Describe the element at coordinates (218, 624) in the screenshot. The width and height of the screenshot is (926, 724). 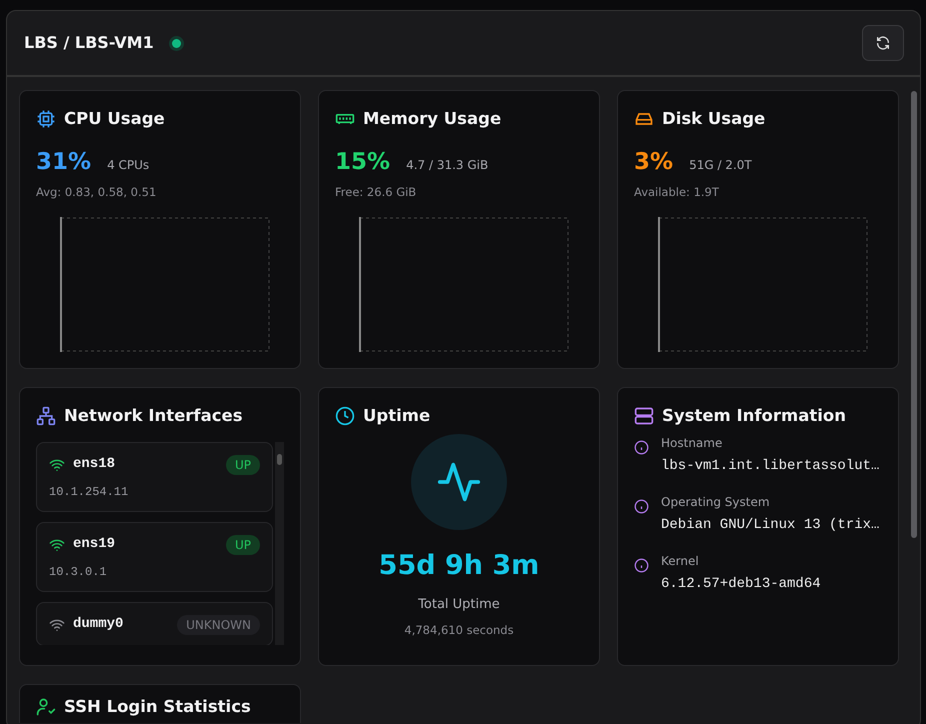
I see `status-label: UNKNOWN` at that location.